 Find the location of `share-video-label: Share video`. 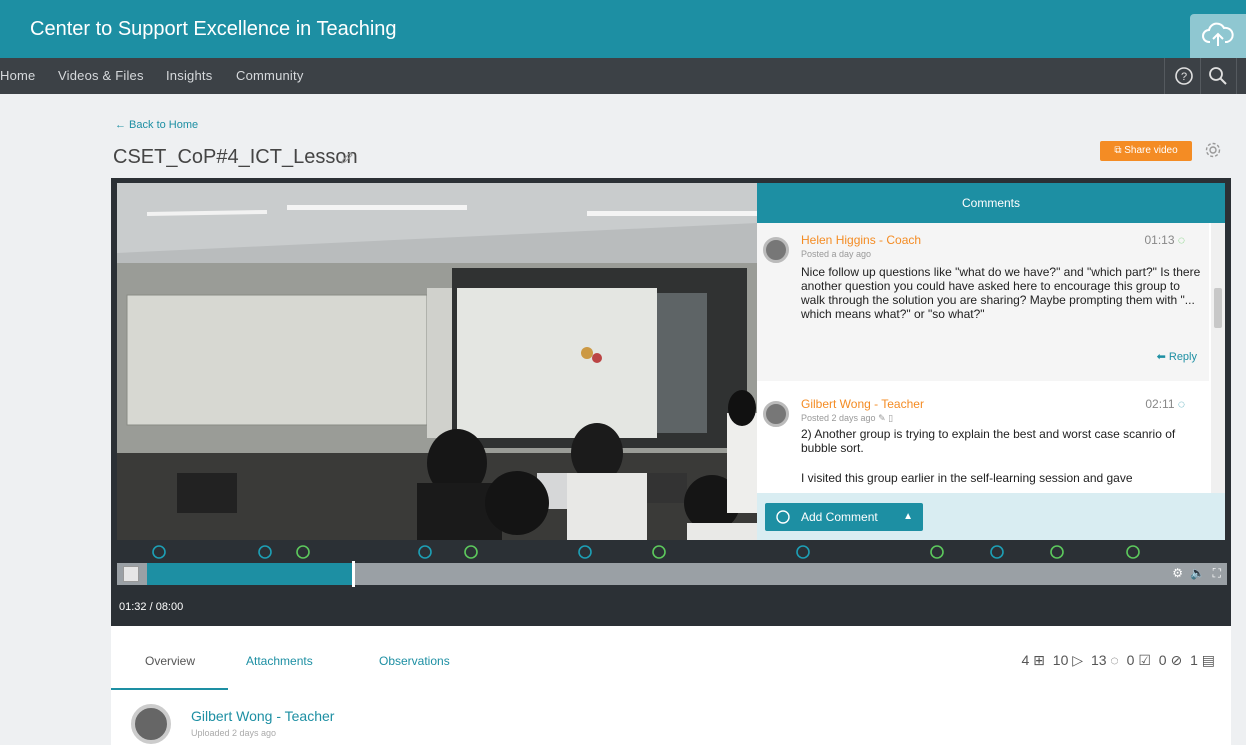

share-video-label: Share video is located at coordinates (1151, 150).